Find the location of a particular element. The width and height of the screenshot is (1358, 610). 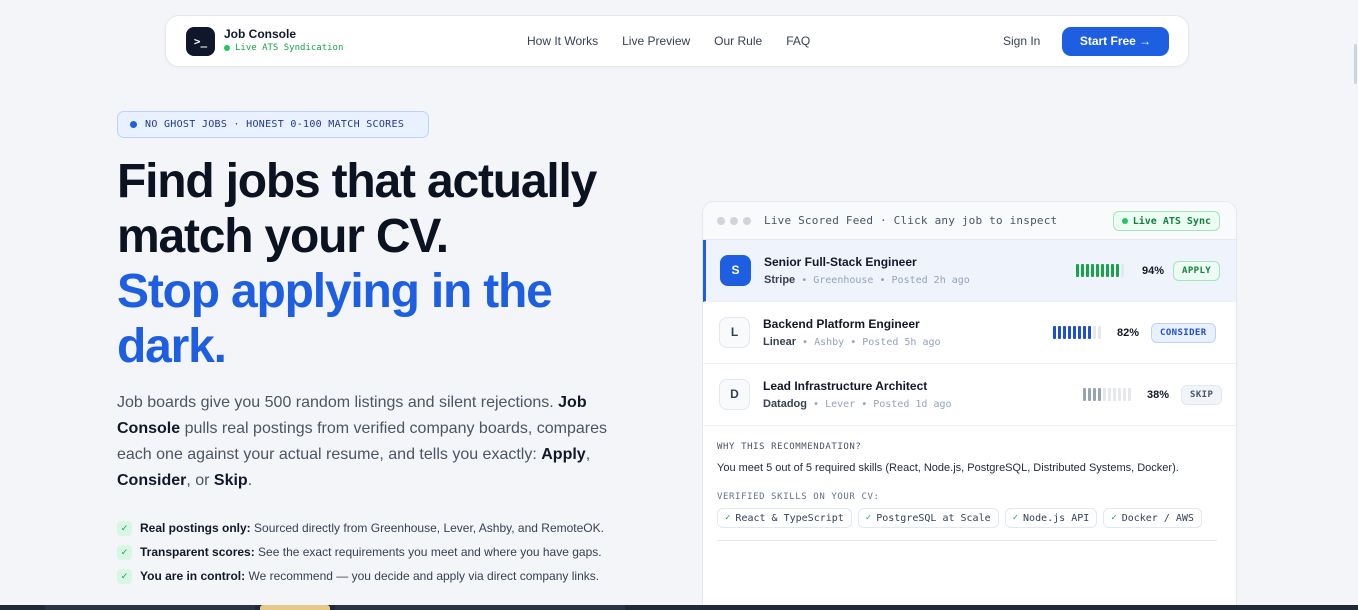

job-title: Lead Infrastructure Architect is located at coordinates (845, 386).